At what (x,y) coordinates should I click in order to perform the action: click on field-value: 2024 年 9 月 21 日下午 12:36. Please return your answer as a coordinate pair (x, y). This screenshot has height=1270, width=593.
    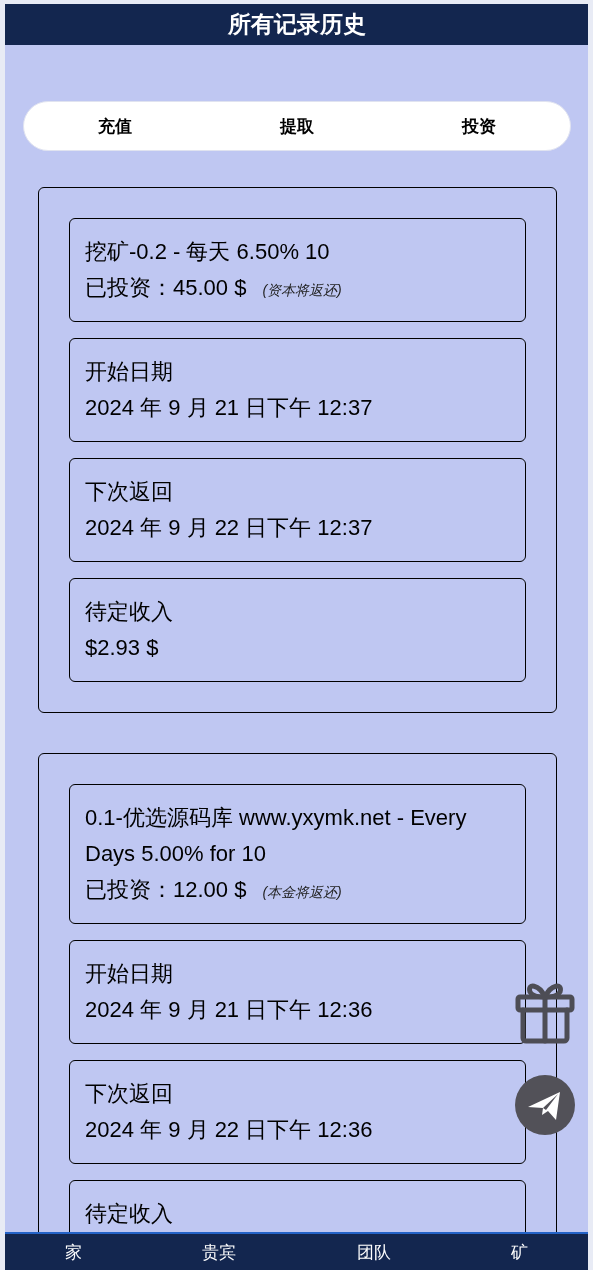
    Looking at the image, I should click on (229, 1010).